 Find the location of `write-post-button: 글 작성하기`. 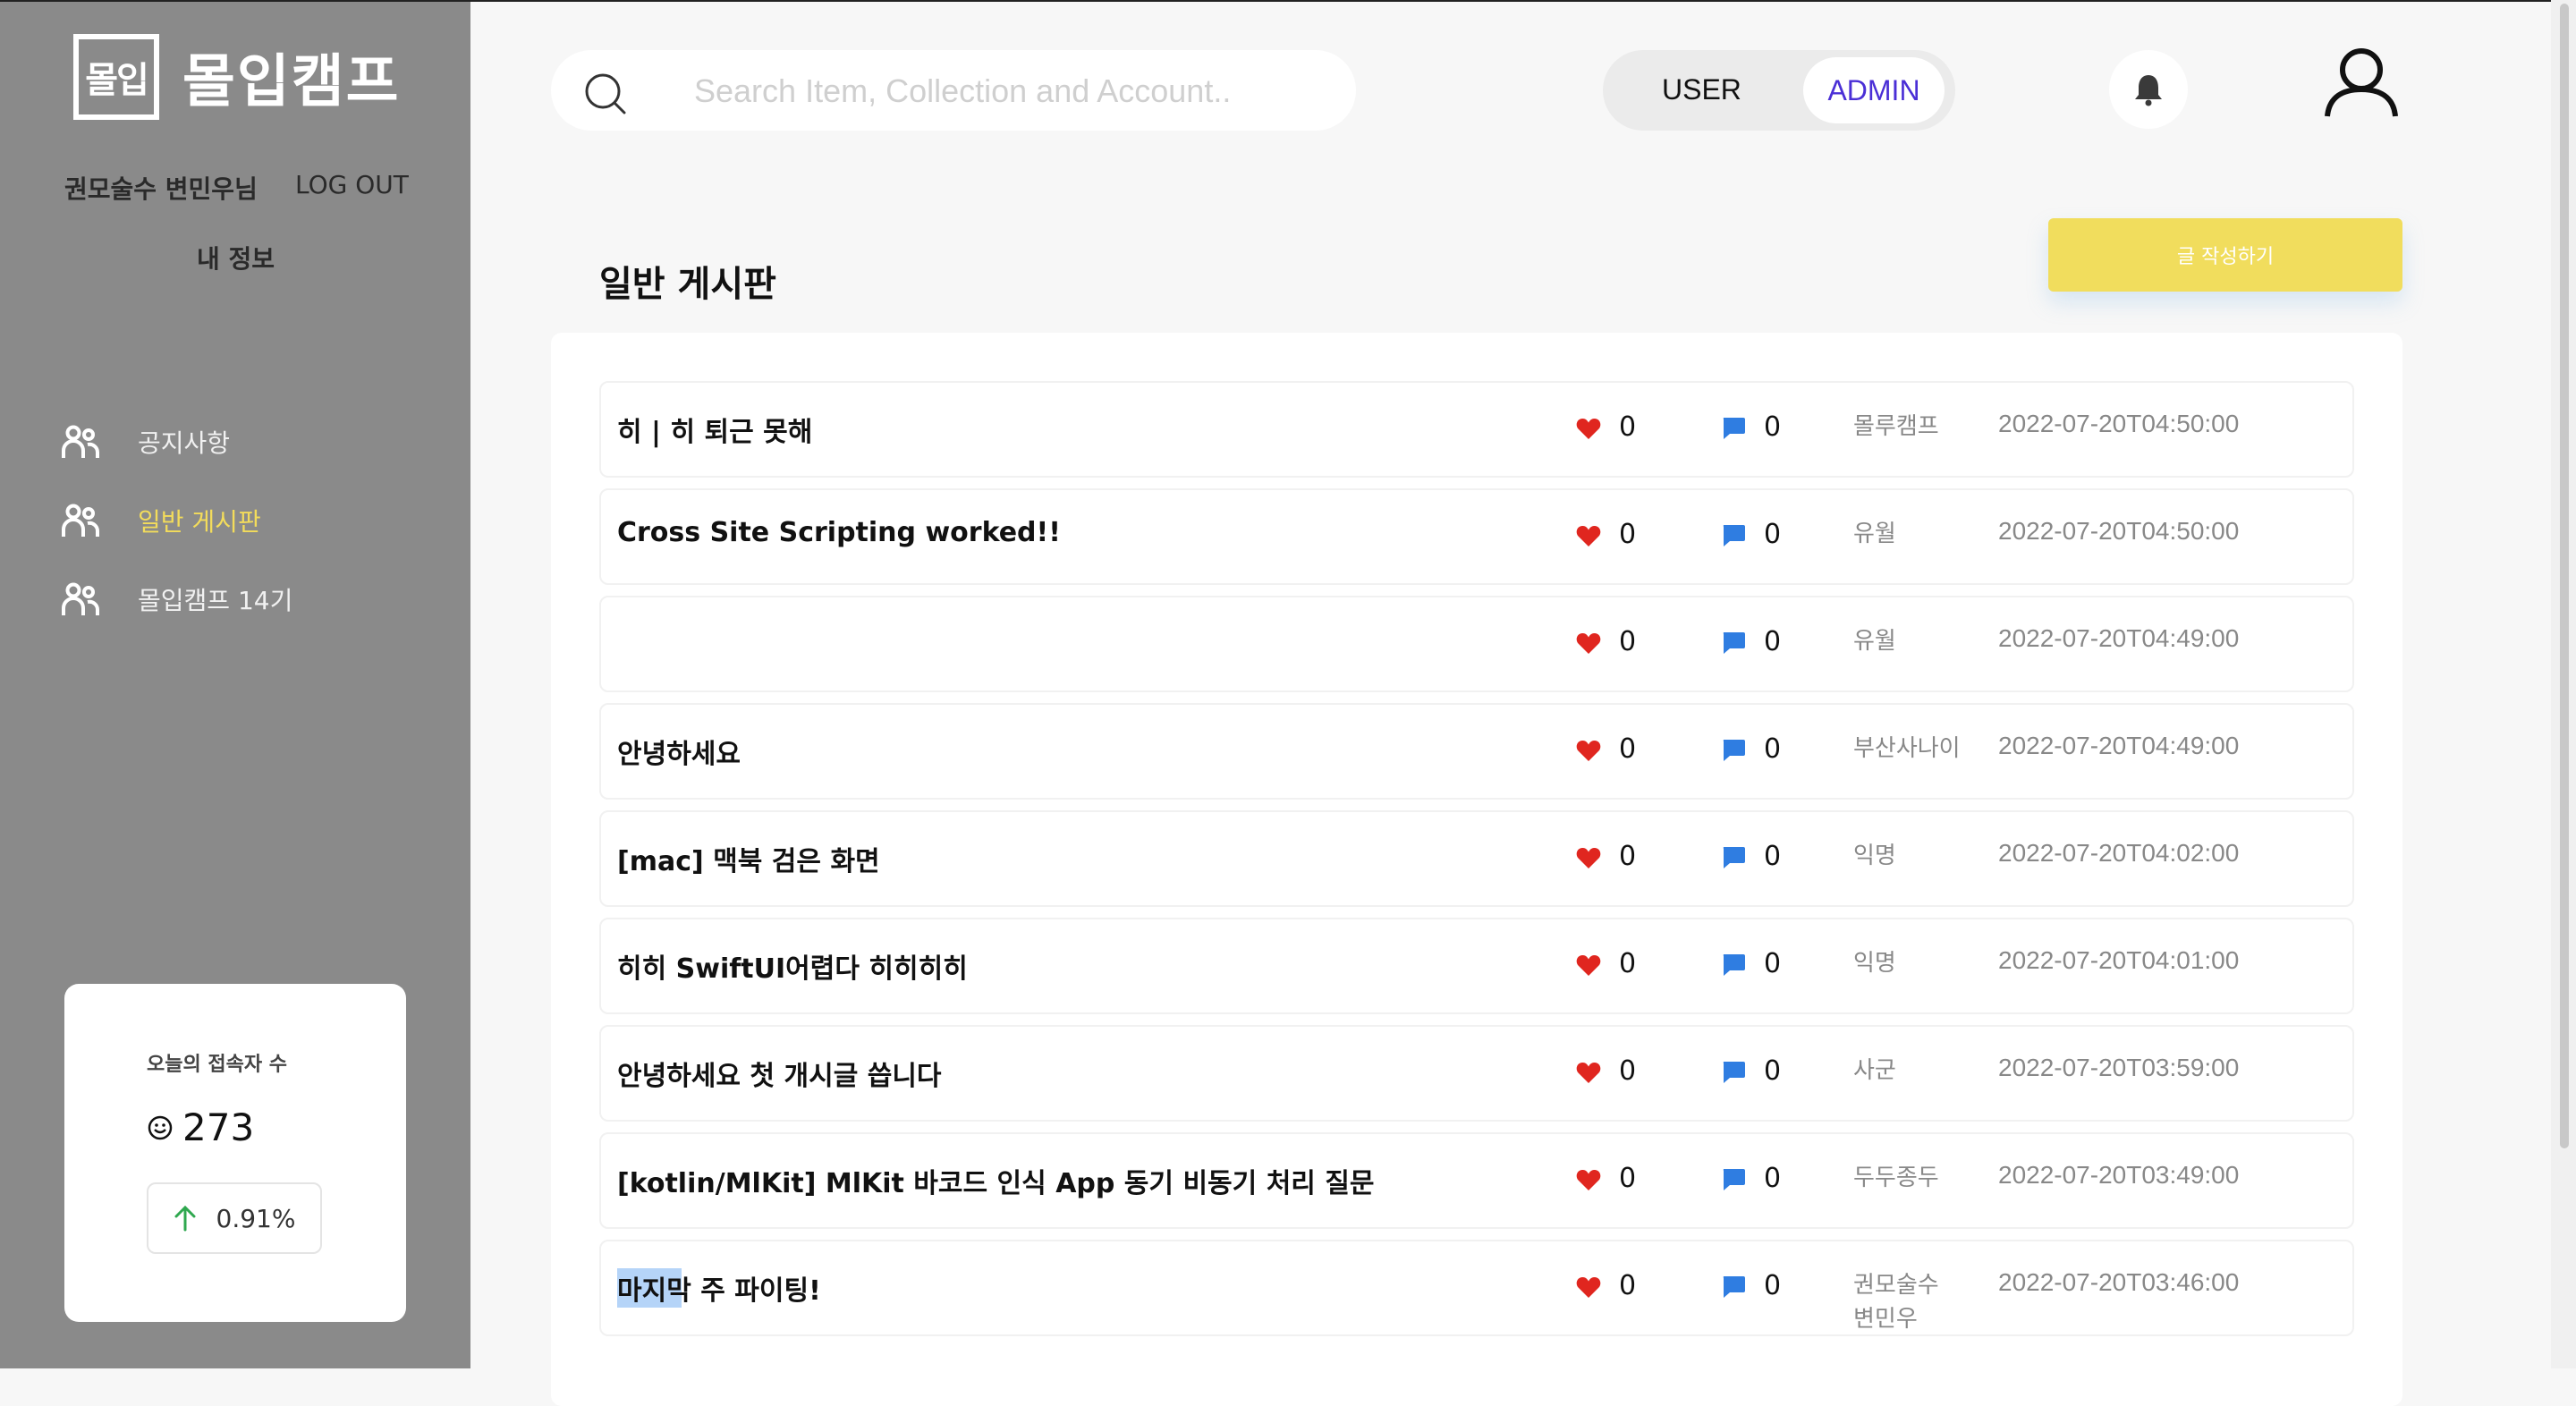

write-post-button: 글 작성하기 is located at coordinates (2225, 255).